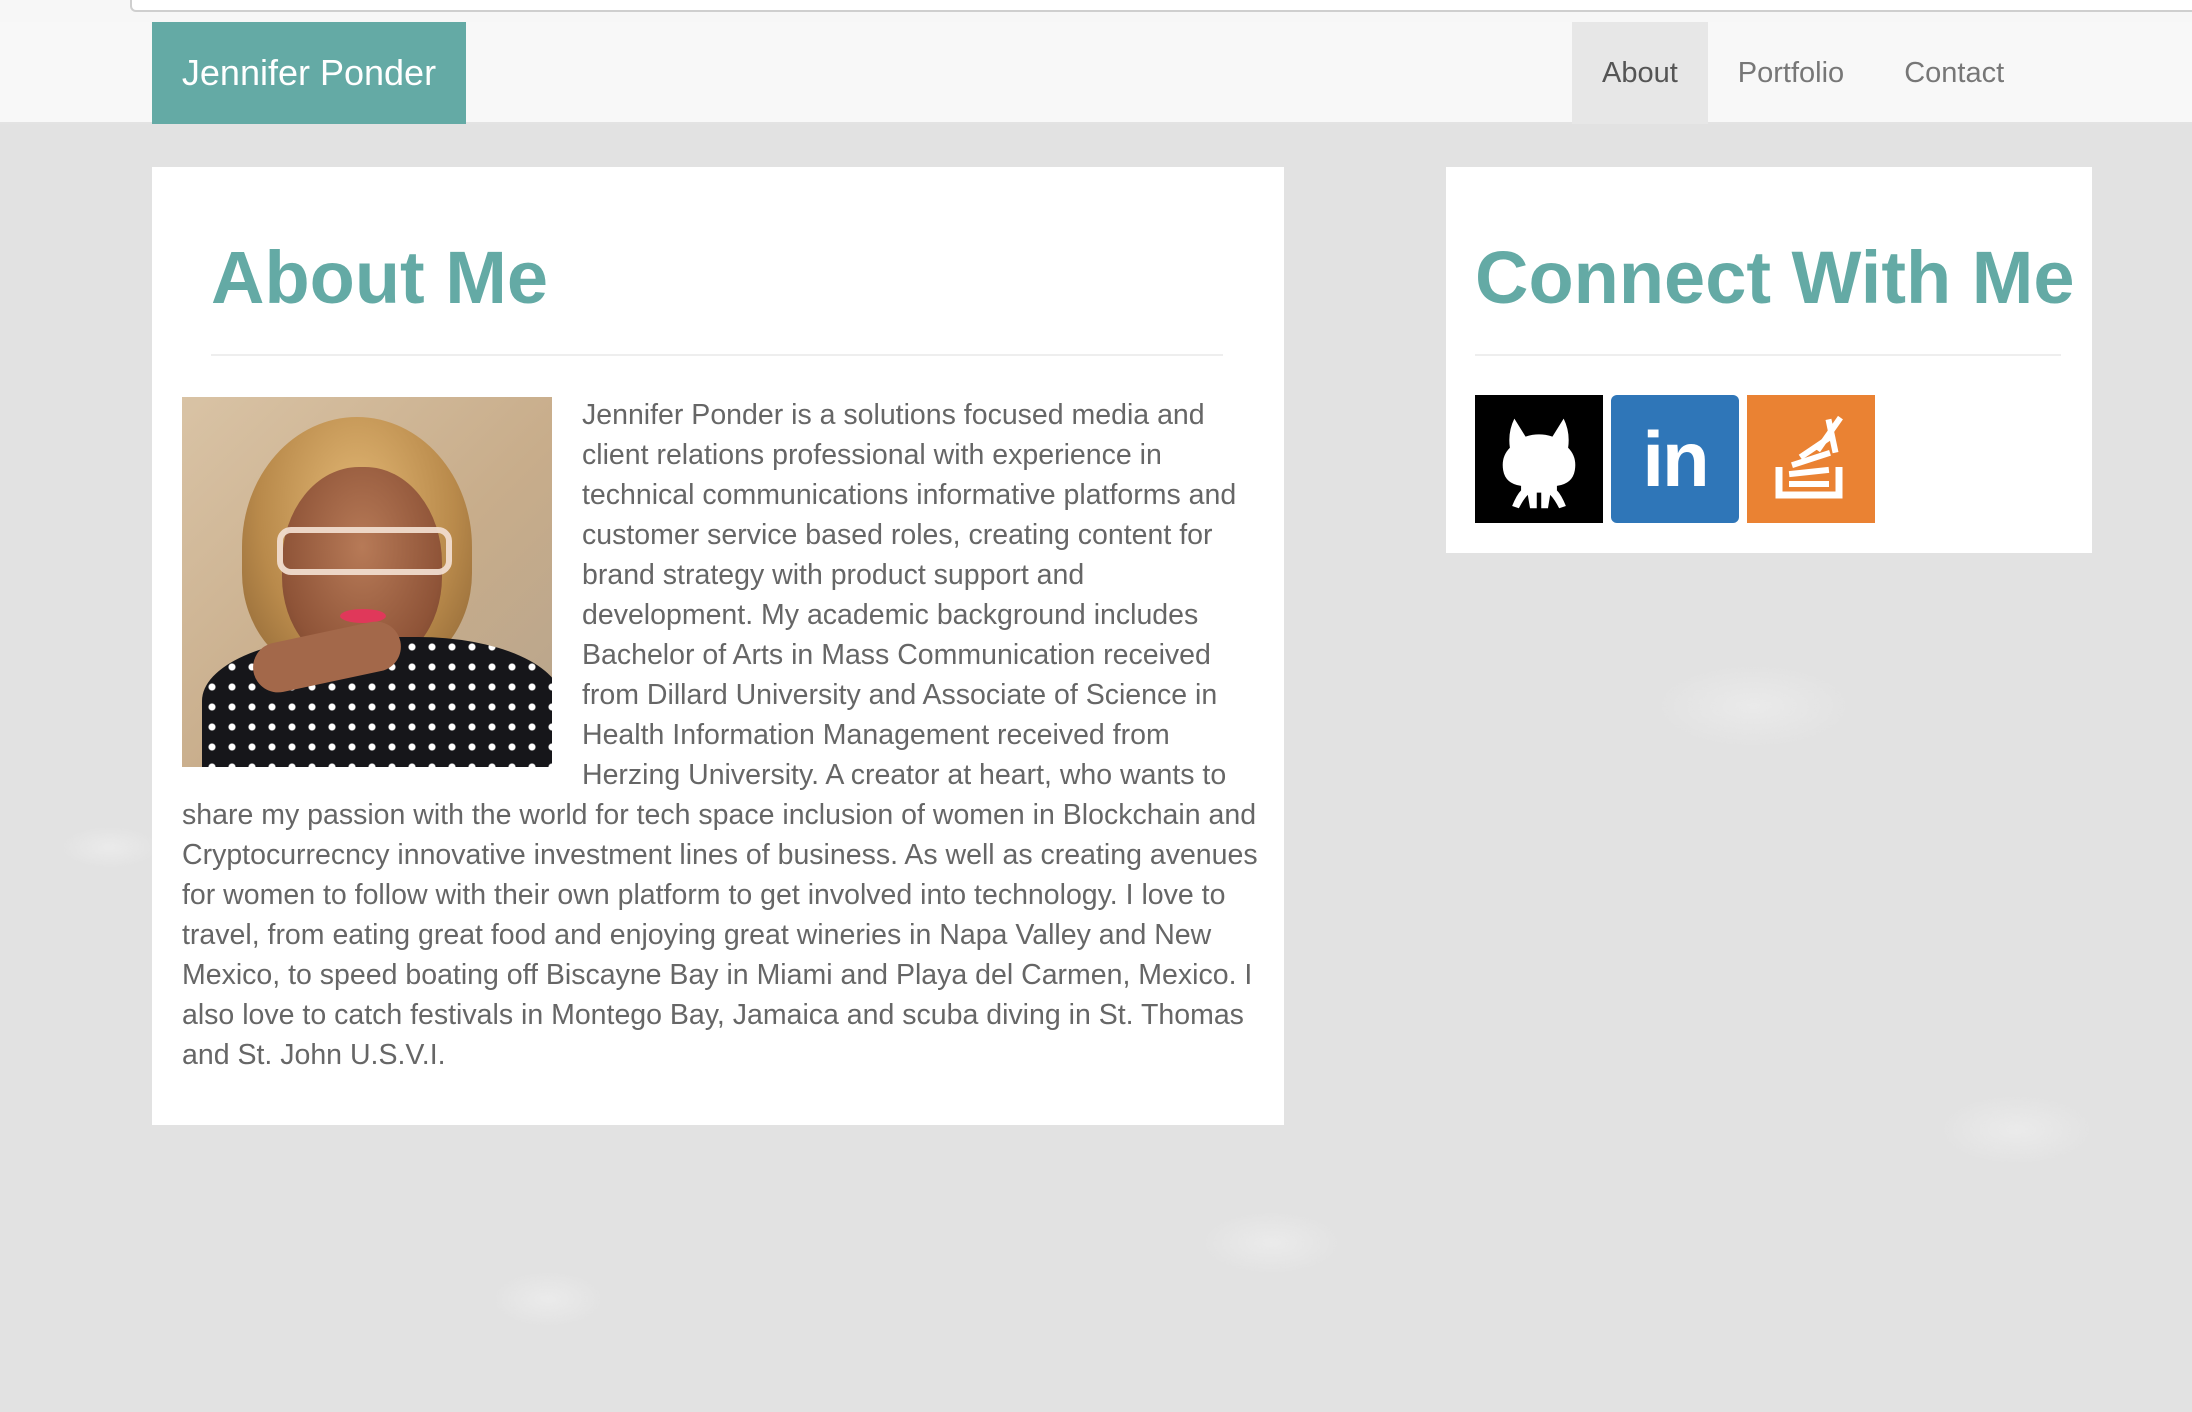 The image size is (2192, 1412). I want to click on stackoverflow-icon, so click(1809, 457).